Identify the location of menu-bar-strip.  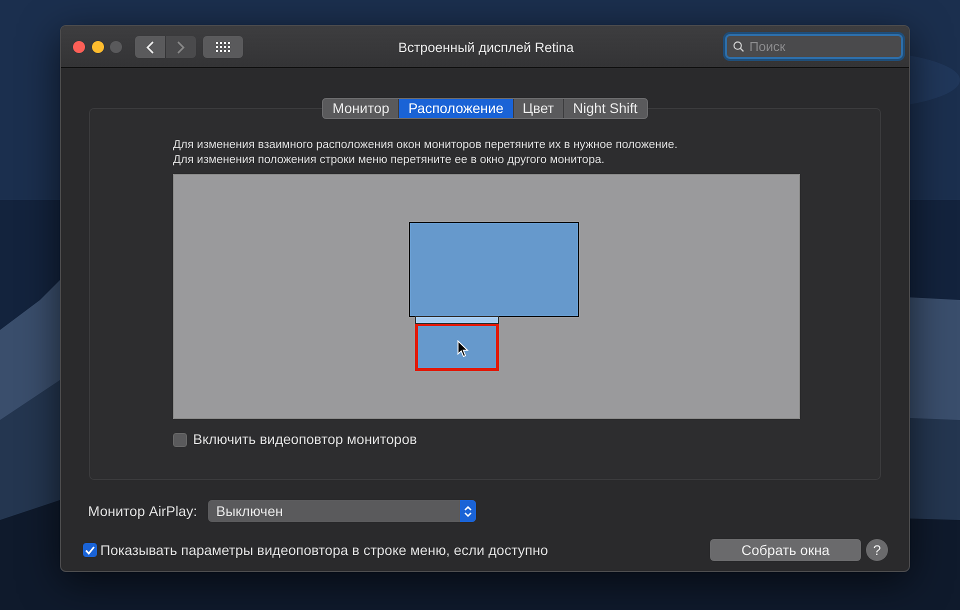
(457, 320).